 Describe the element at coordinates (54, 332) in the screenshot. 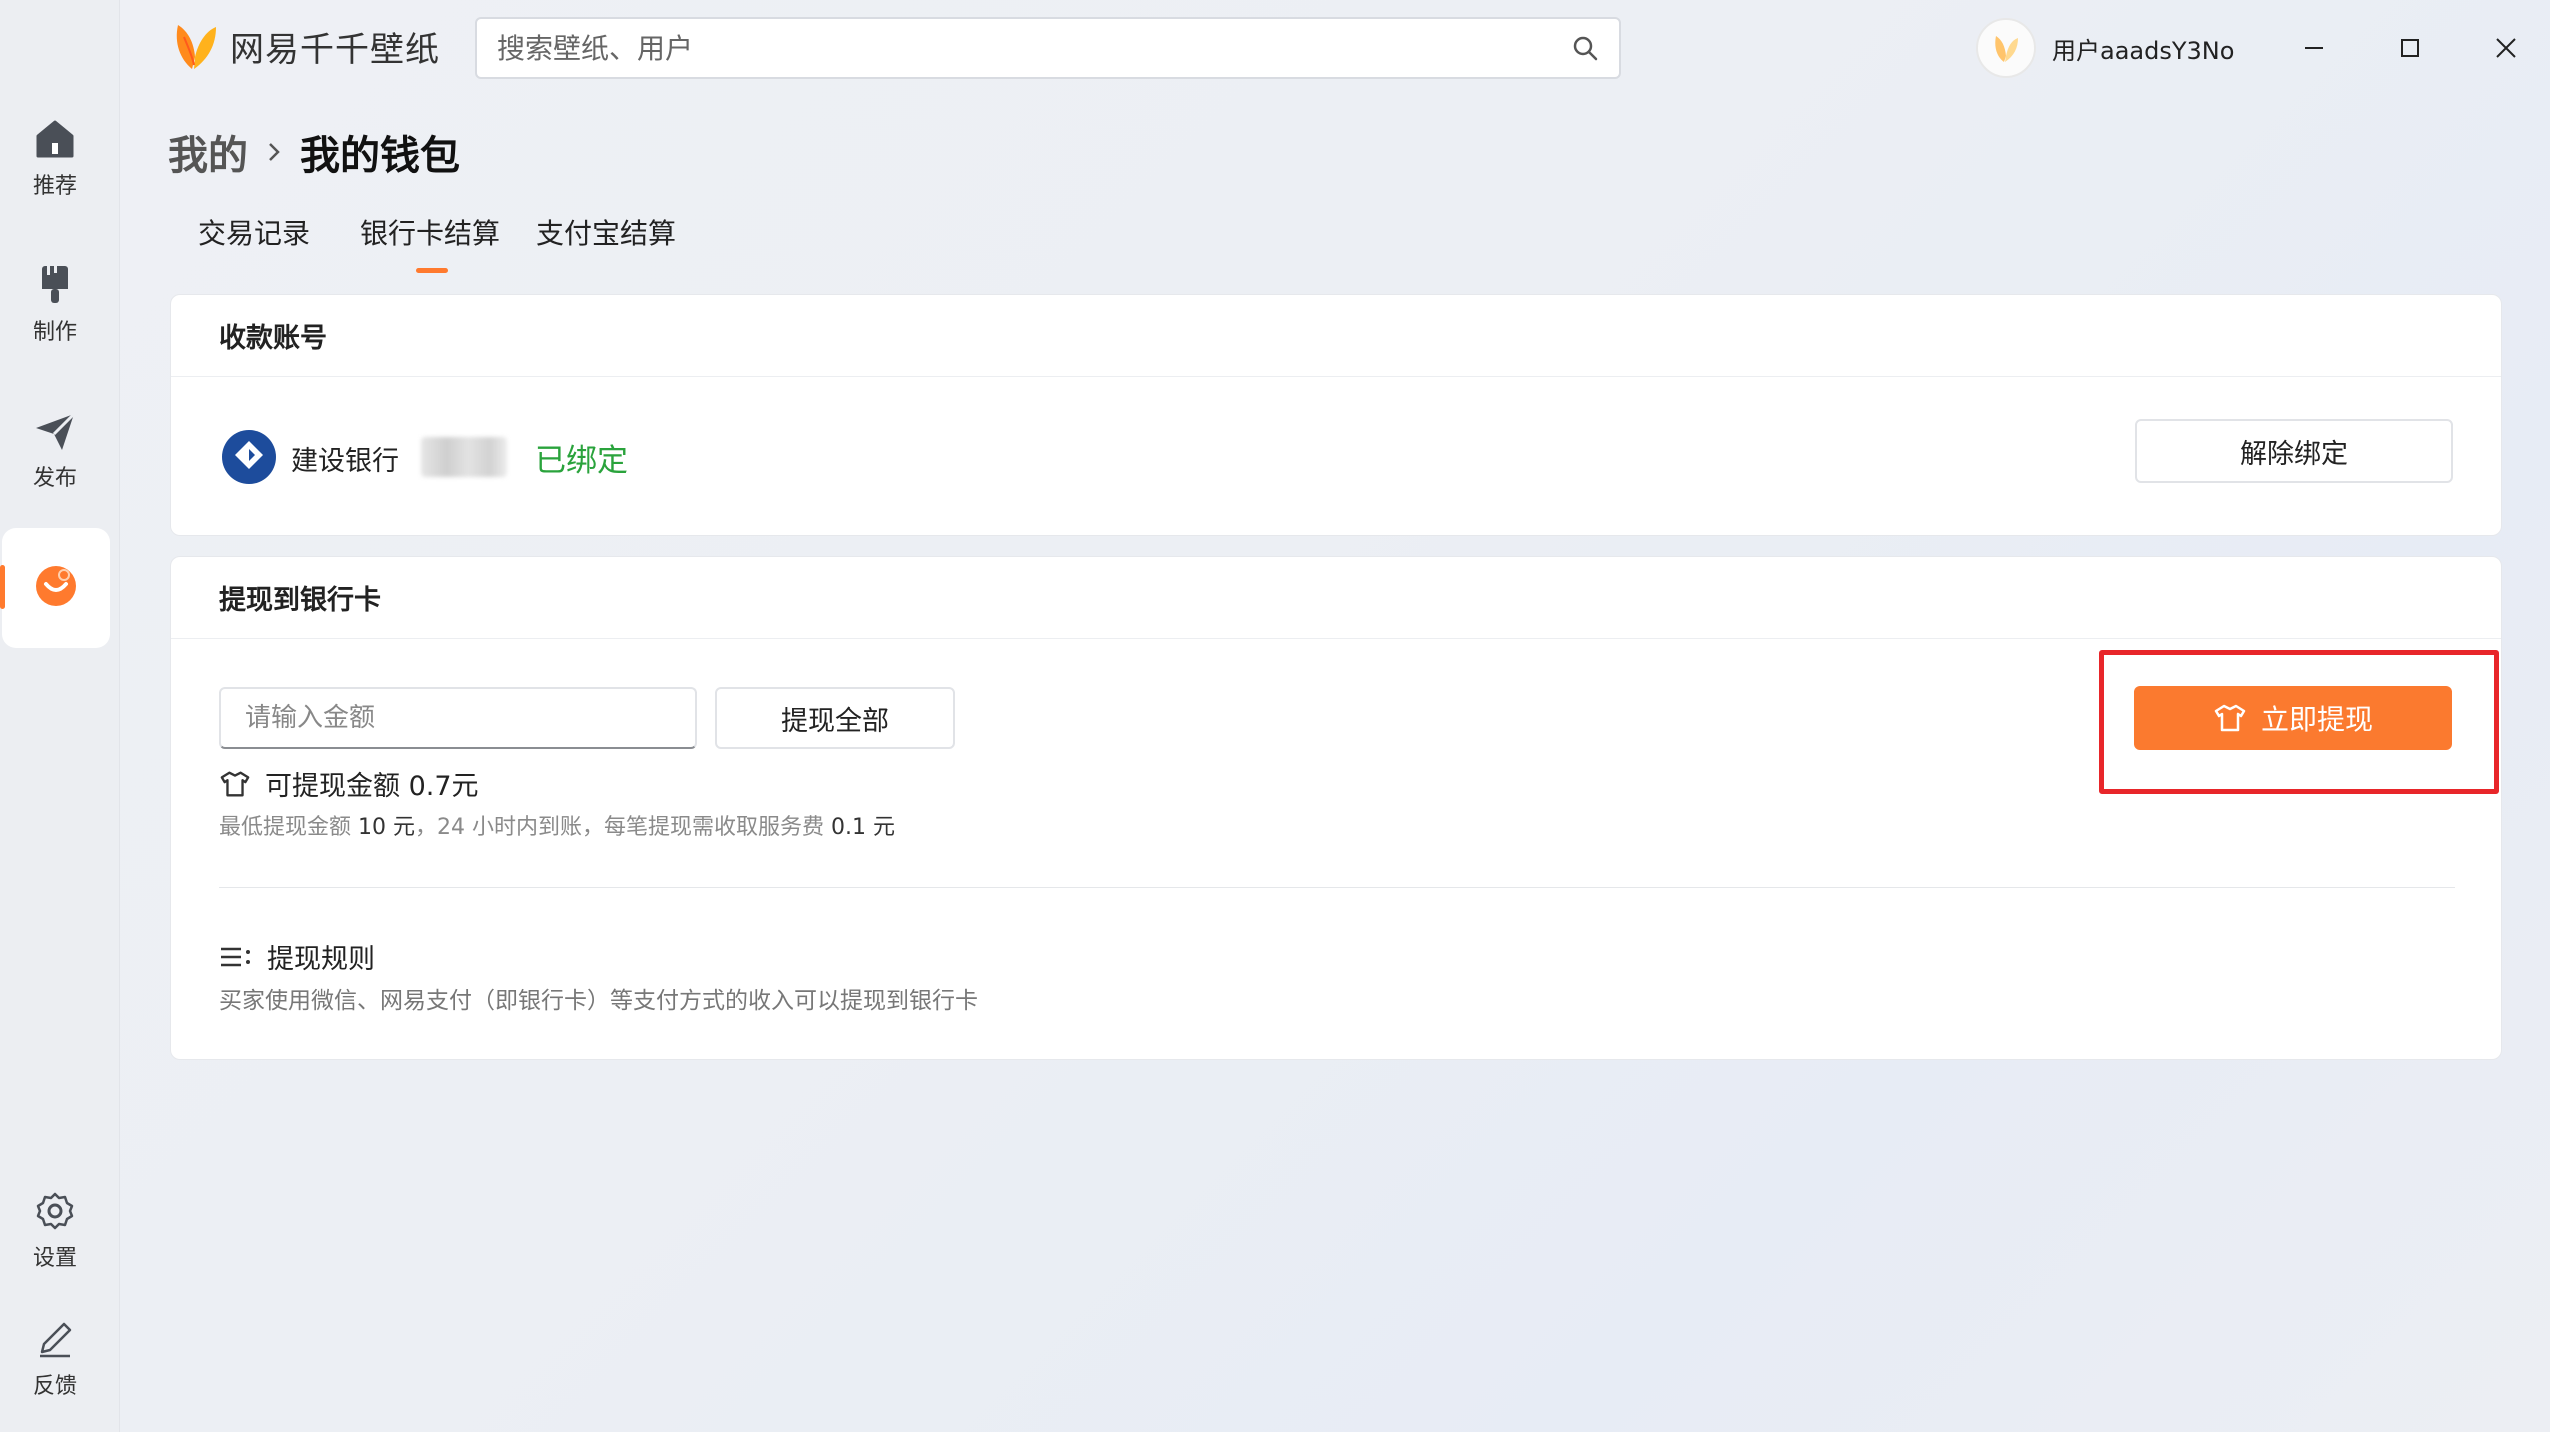

I see `sidebar-item-label: 制作` at that location.